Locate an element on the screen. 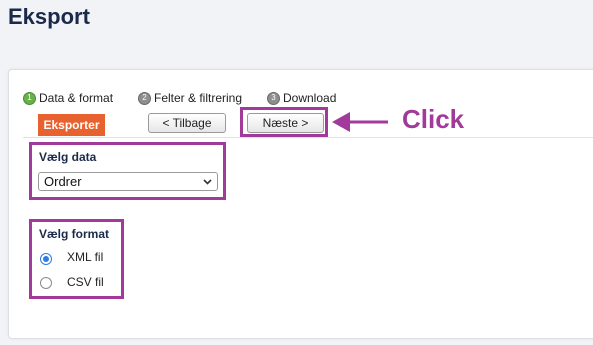 The height and width of the screenshot is (345, 593). step-fields-filtering: 2 Felter & filtrering is located at coordinates (190, 98).